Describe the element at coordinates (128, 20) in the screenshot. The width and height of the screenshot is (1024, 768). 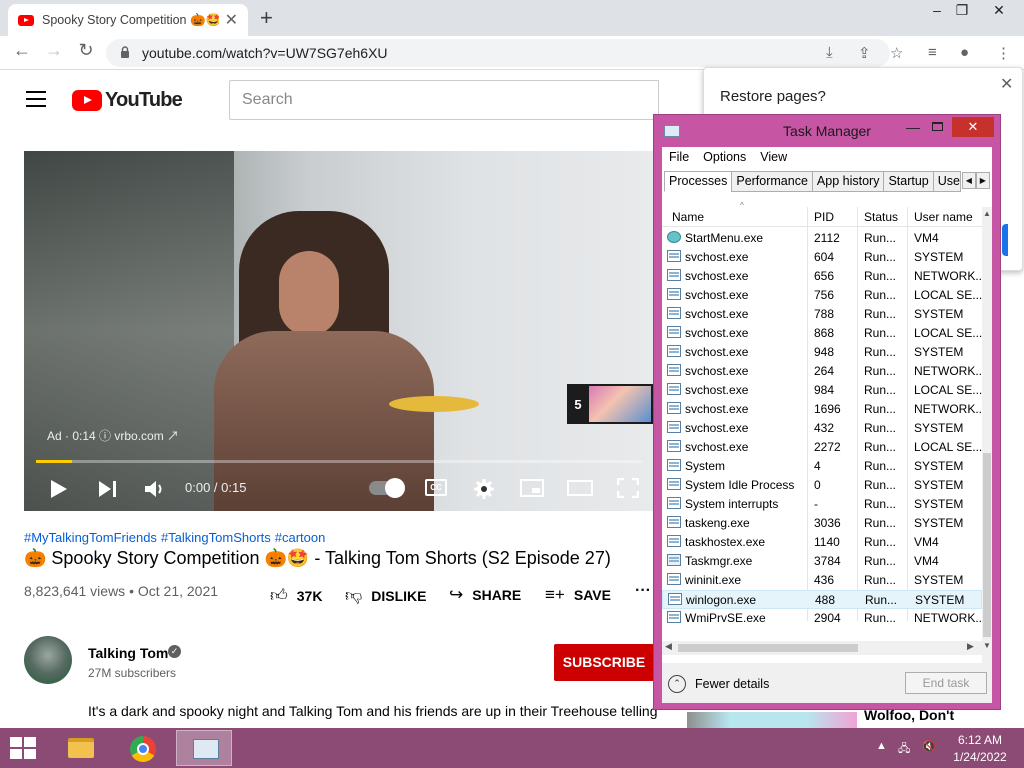
I see `browser-tab: Spooky Story Competition 🎃🤩 ✕` at that location.